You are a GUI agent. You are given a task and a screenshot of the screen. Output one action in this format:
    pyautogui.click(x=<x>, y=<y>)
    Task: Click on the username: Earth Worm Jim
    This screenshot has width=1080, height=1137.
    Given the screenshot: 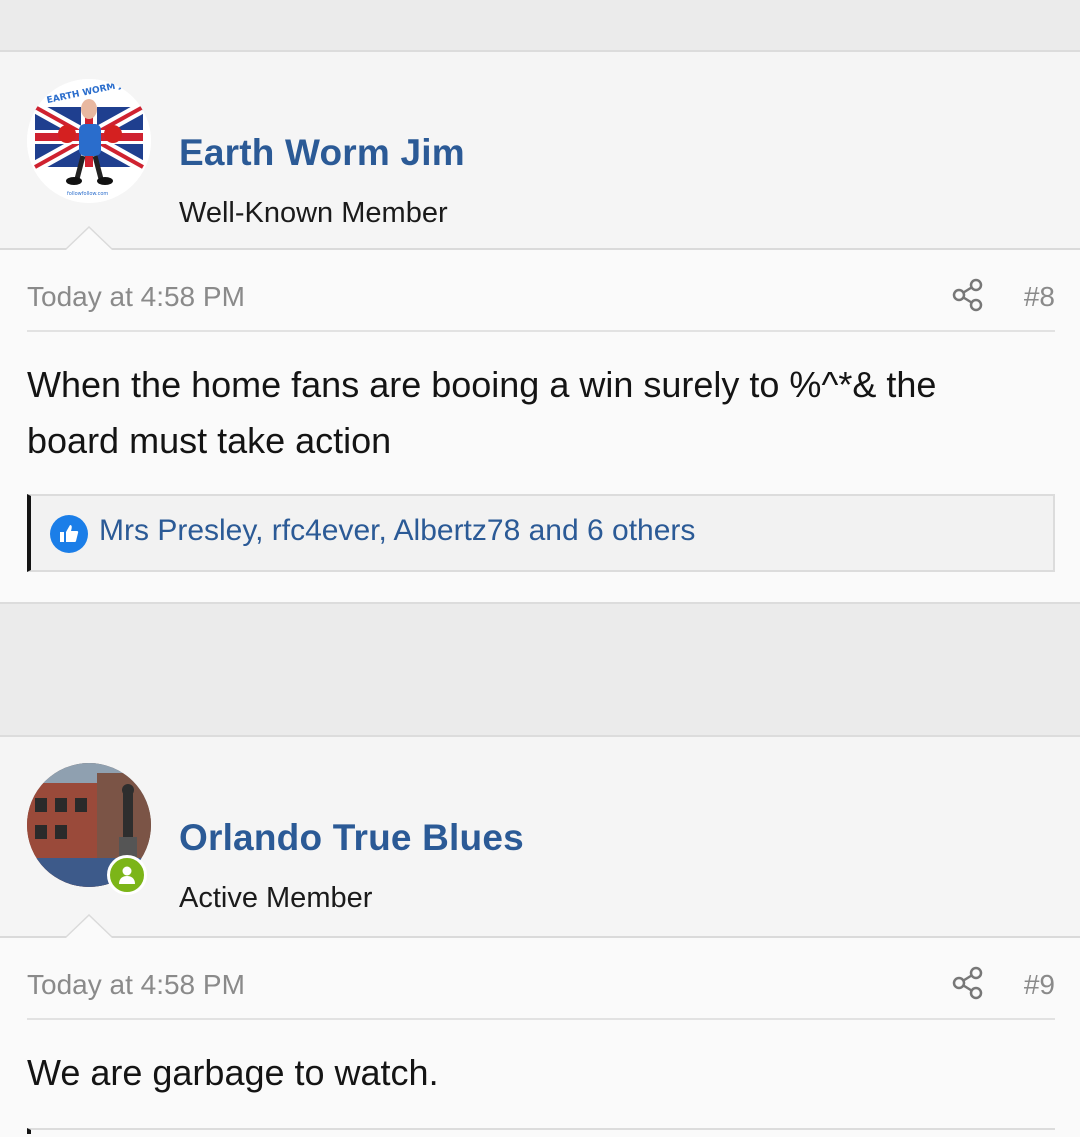 What is the action you would take?
    pyautogui.click(x=322, y=153)
    